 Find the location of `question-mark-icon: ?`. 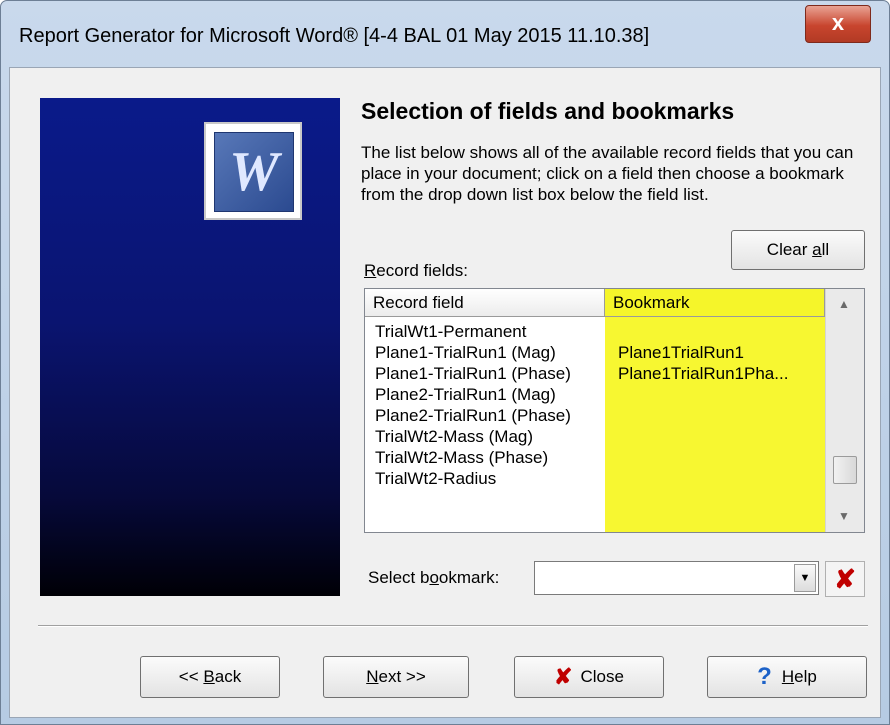

question-mark-icon: ? is located at coordinates (764, 676).